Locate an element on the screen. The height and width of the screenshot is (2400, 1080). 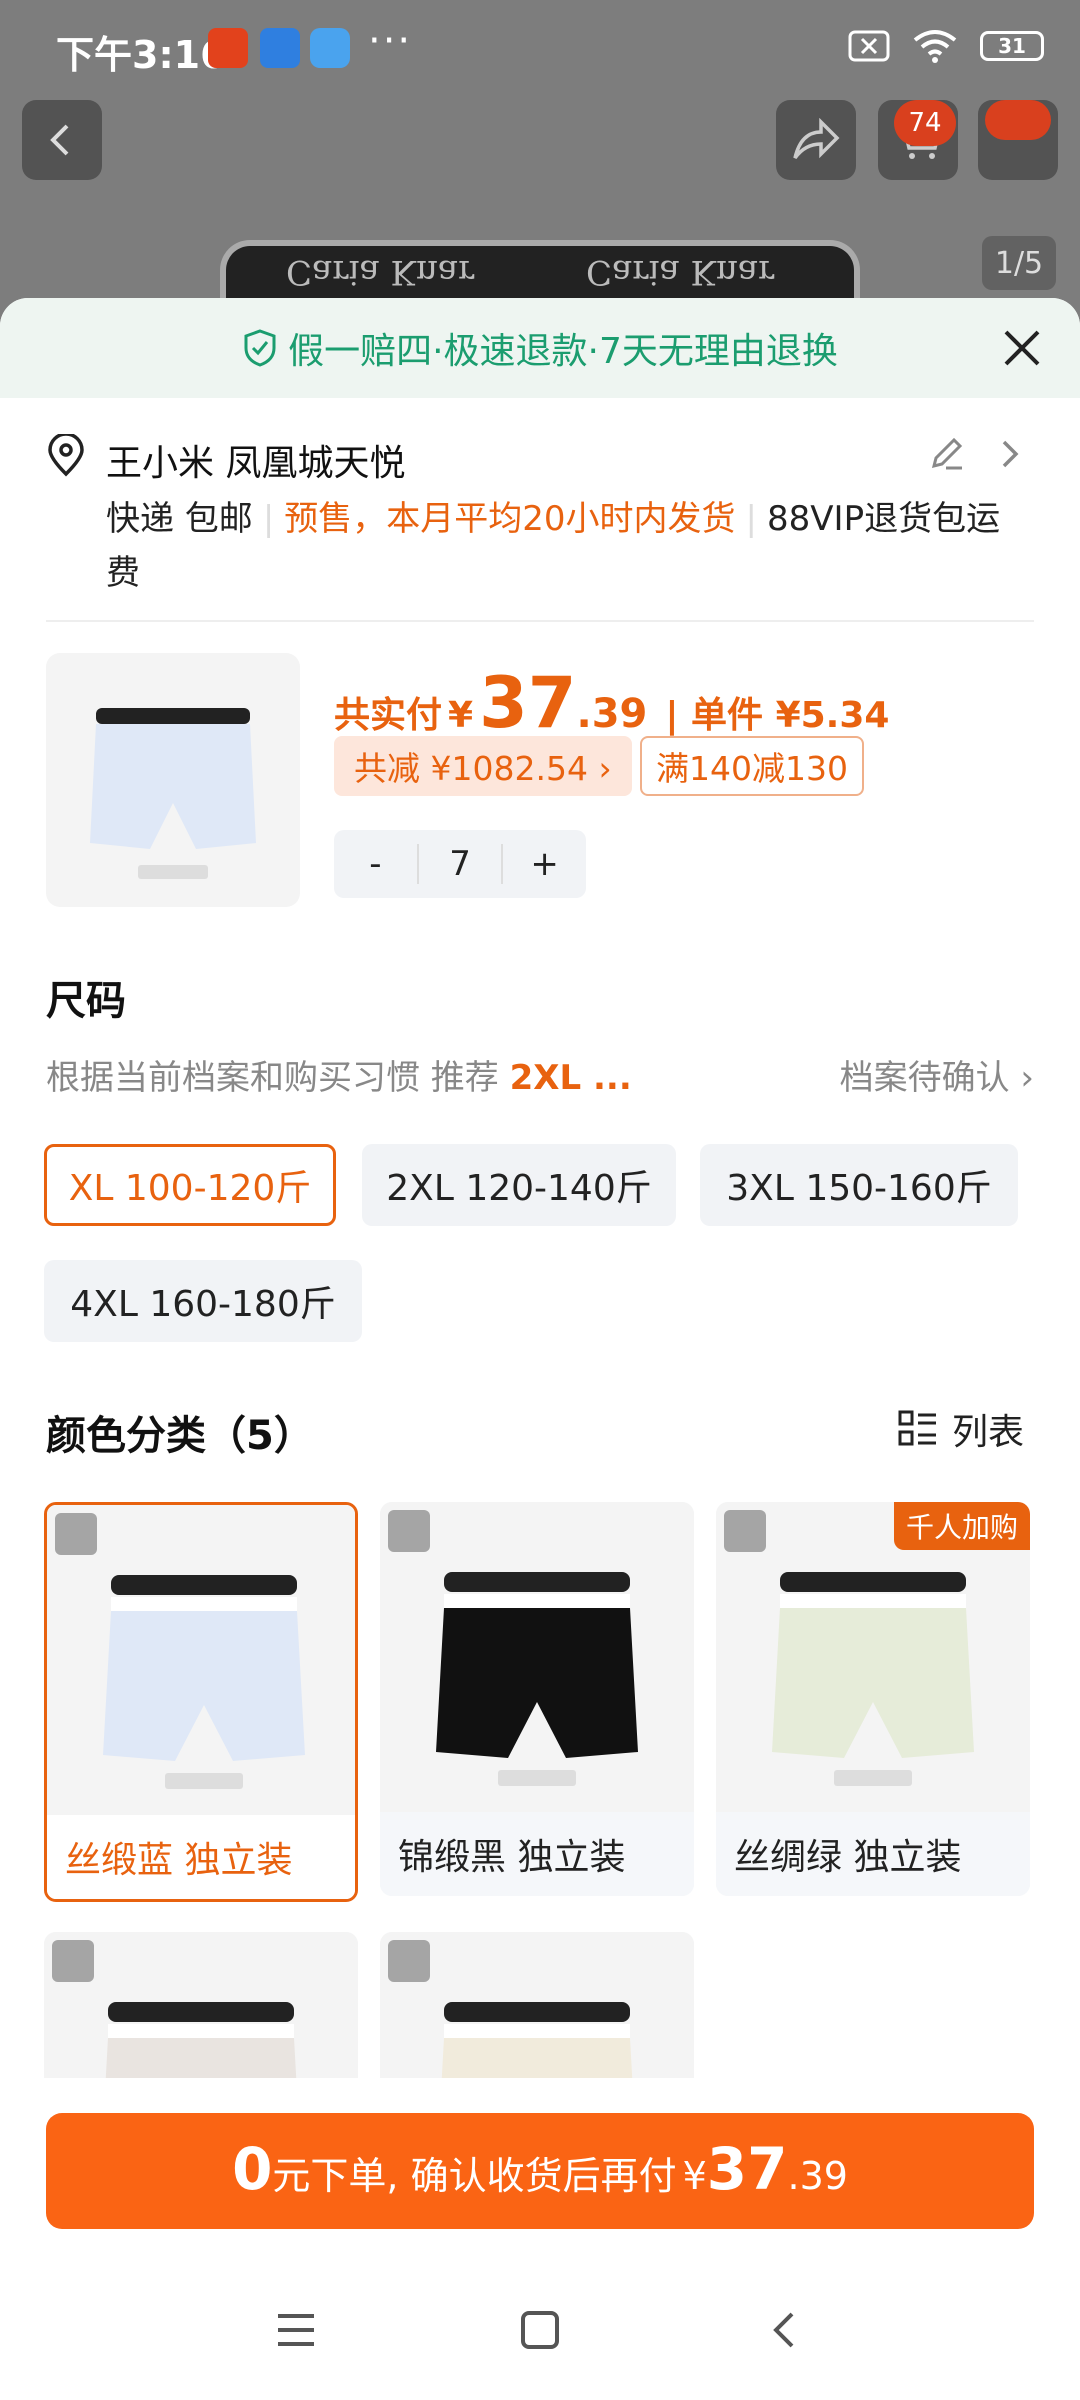
profile-confirm-link: 档案待确认 › is located at coordinates (937, 1074).